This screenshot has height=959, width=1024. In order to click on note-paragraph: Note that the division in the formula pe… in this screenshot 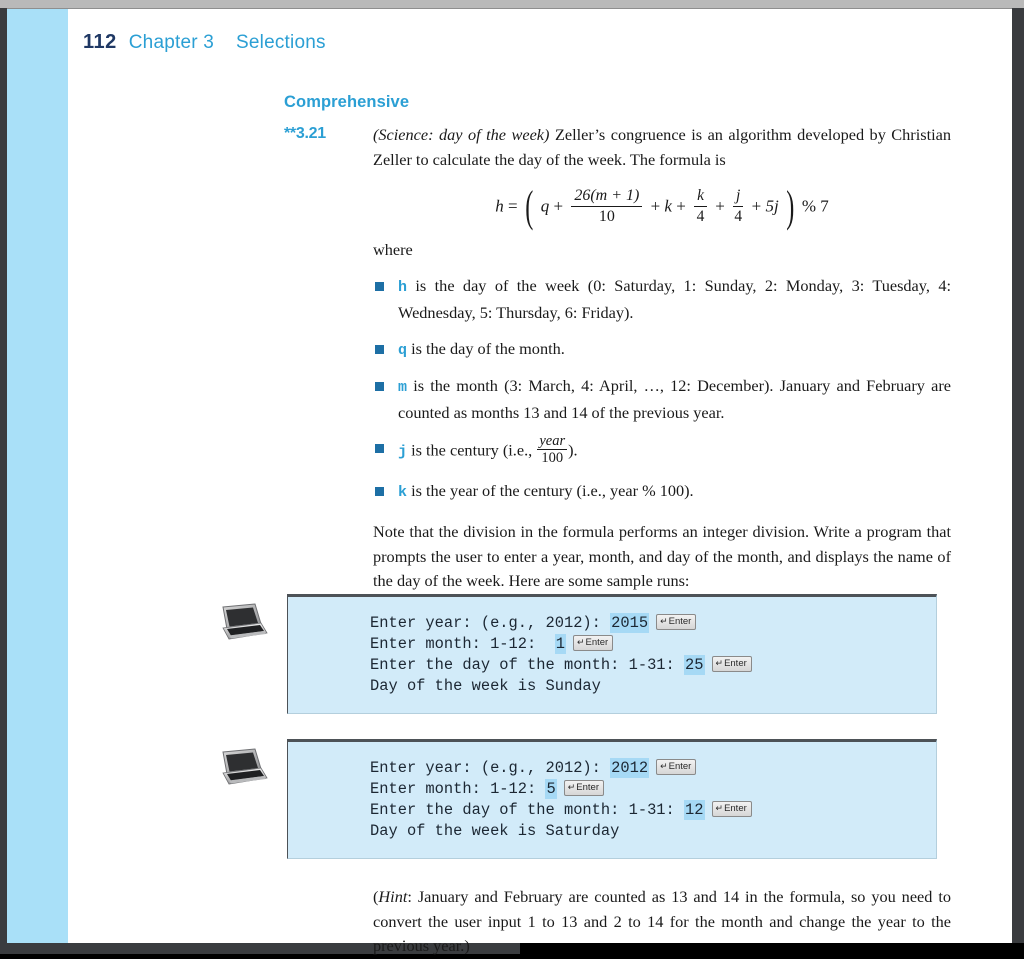, I will do `click(662, 556)`.